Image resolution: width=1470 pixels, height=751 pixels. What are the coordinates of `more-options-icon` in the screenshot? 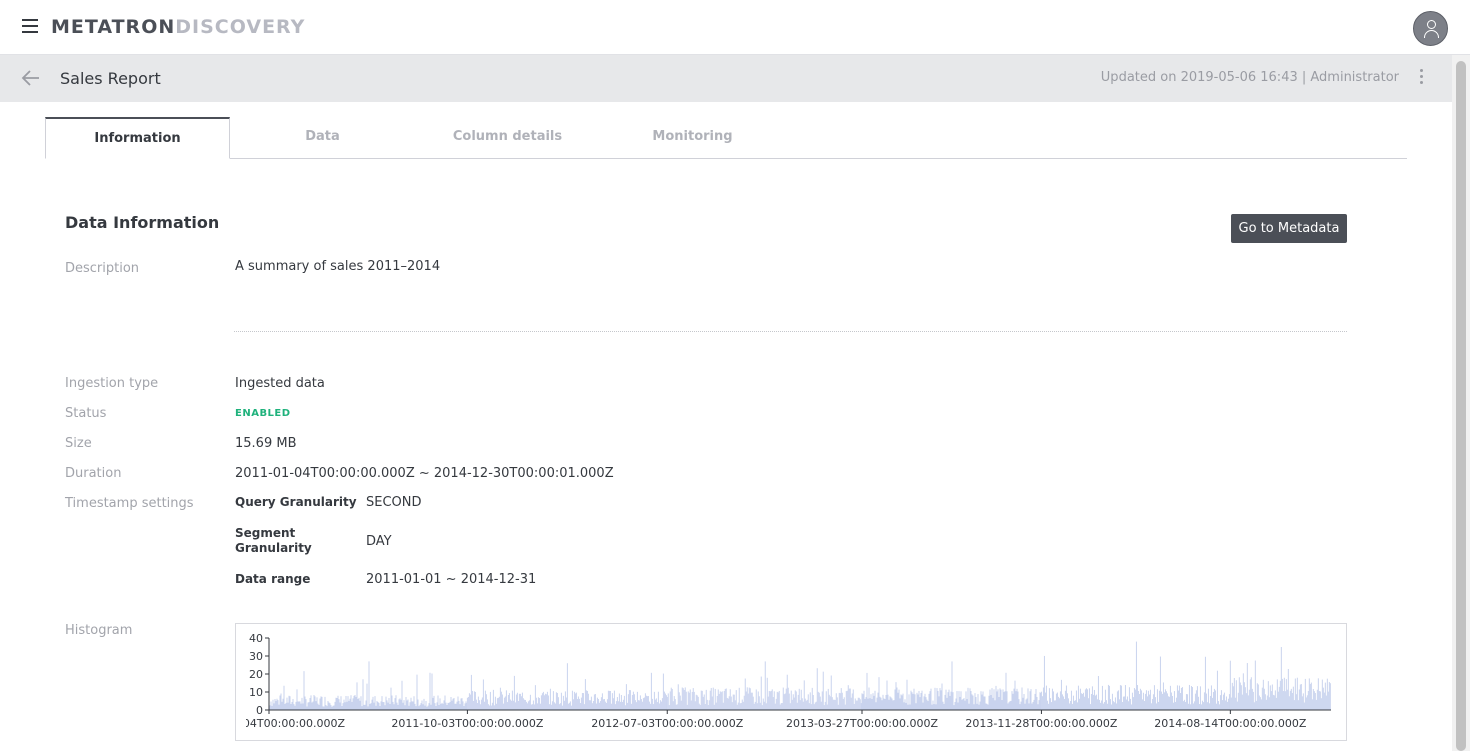 It's located at (1421, 78).